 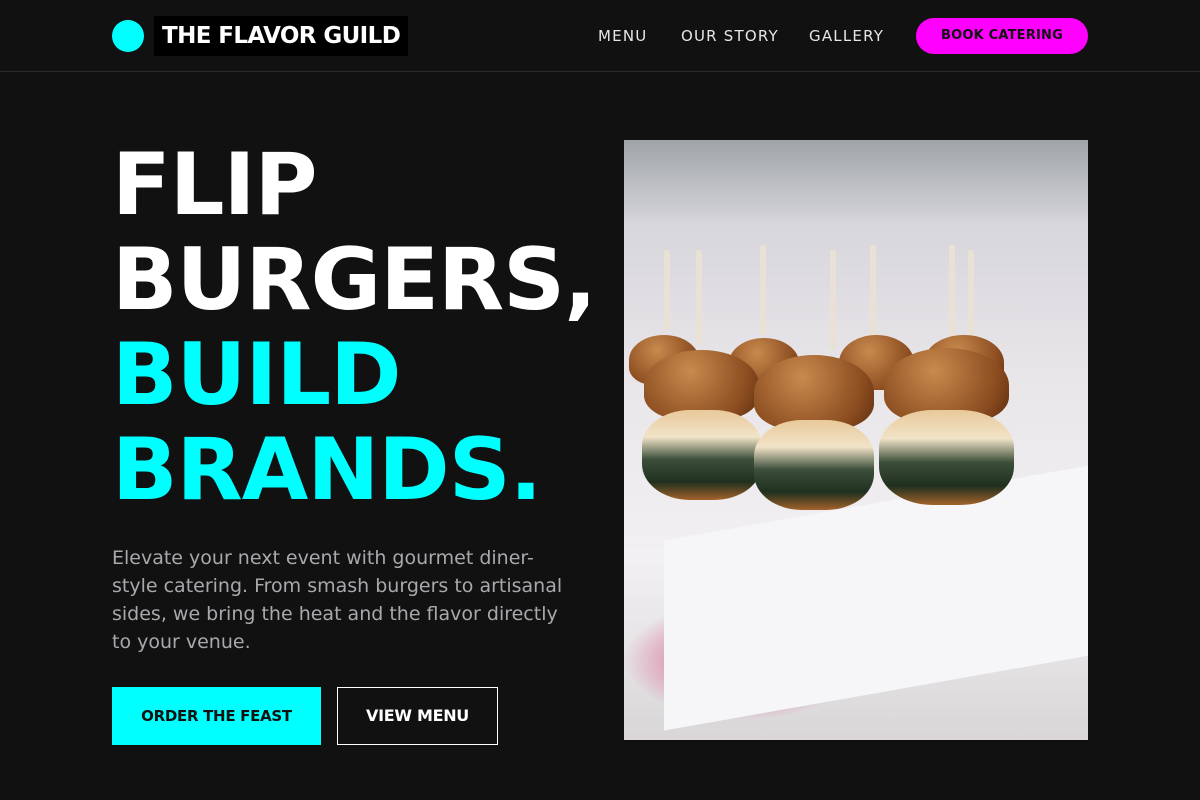 I want to click on headline-line-1: FLIP, so click(x=215, y=185).